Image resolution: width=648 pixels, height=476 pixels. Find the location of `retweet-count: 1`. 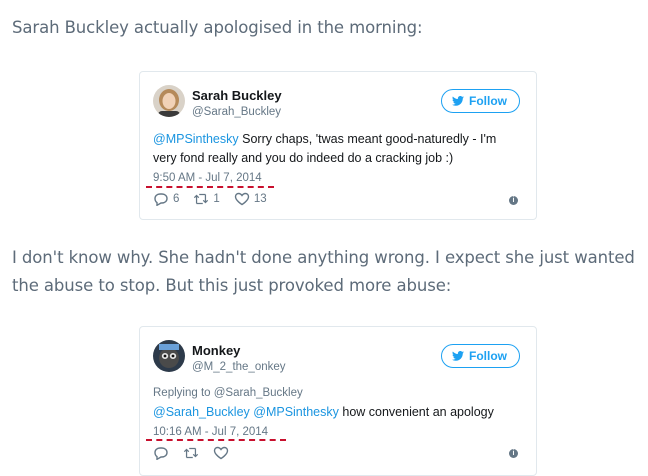

retweet-count: 1 is located at coordinates (216, 199).